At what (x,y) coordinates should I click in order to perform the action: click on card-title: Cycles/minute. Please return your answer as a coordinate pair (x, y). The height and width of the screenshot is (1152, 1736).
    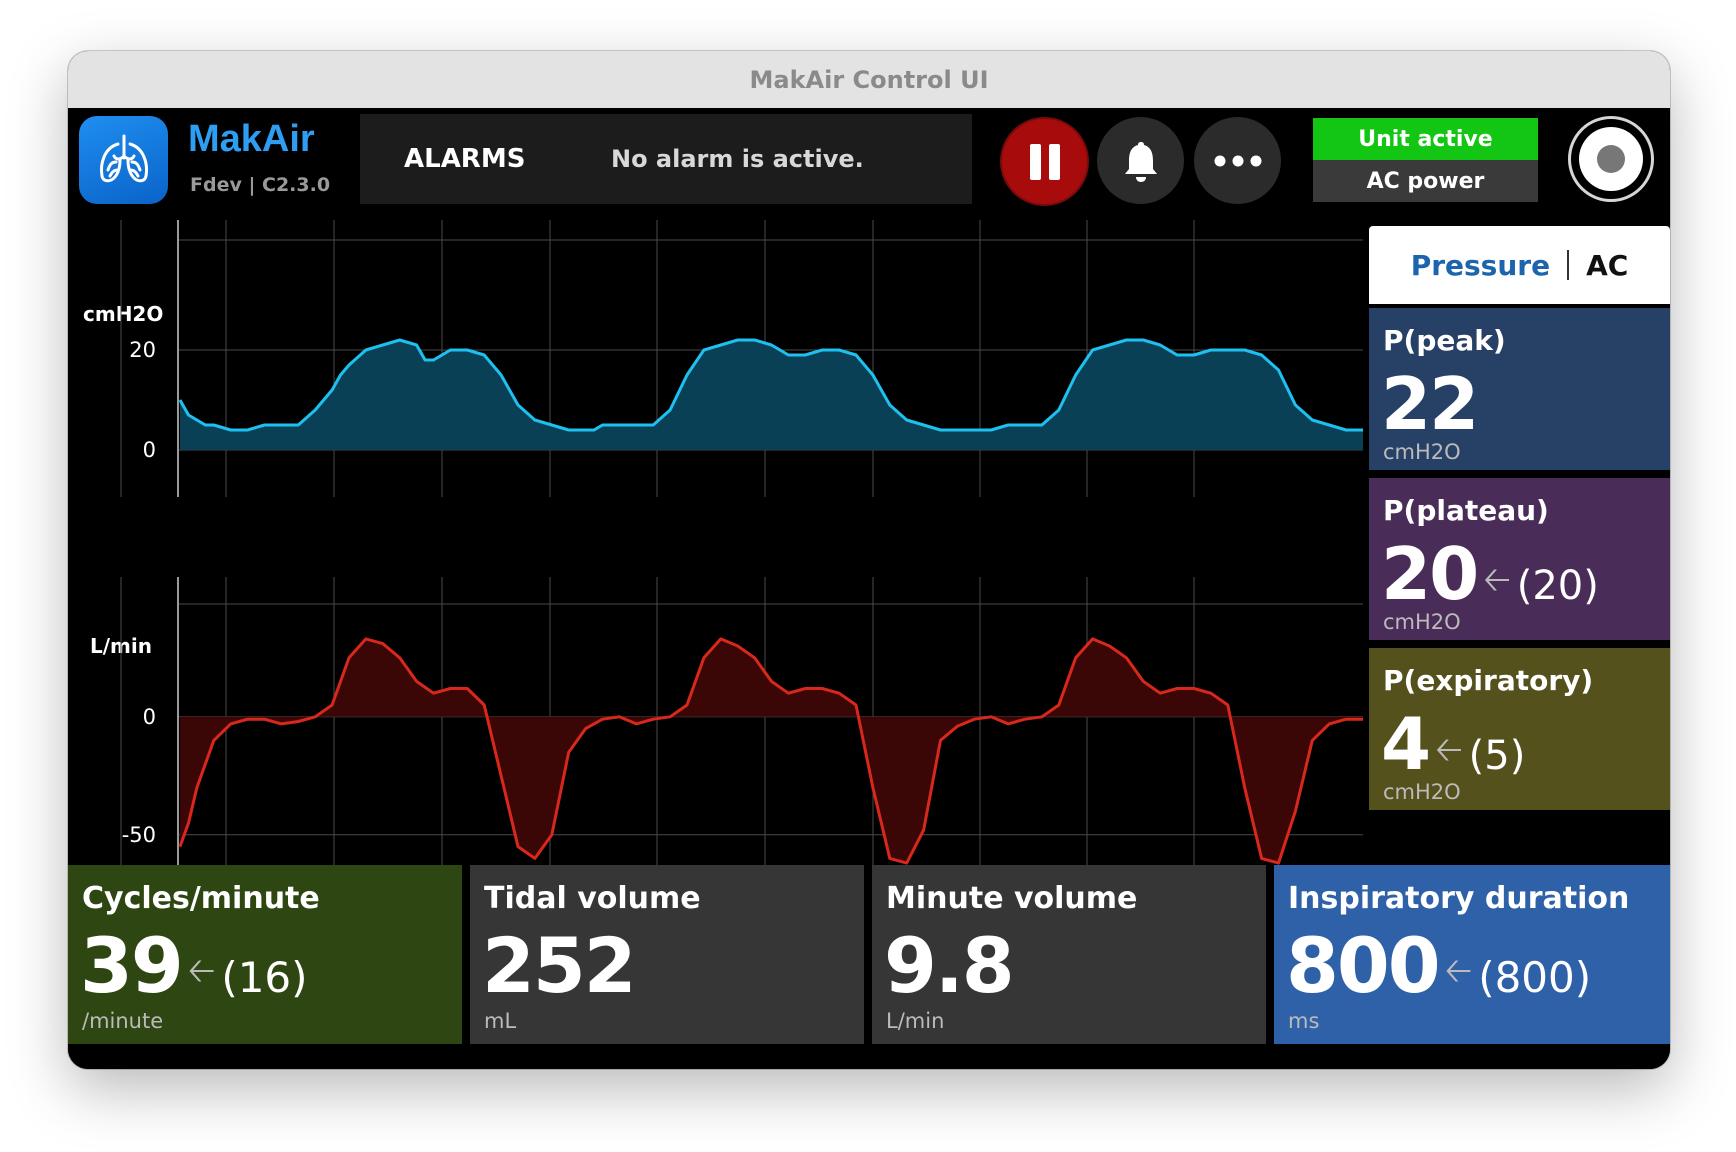
    Looking at the image, I should click on (201, 898).